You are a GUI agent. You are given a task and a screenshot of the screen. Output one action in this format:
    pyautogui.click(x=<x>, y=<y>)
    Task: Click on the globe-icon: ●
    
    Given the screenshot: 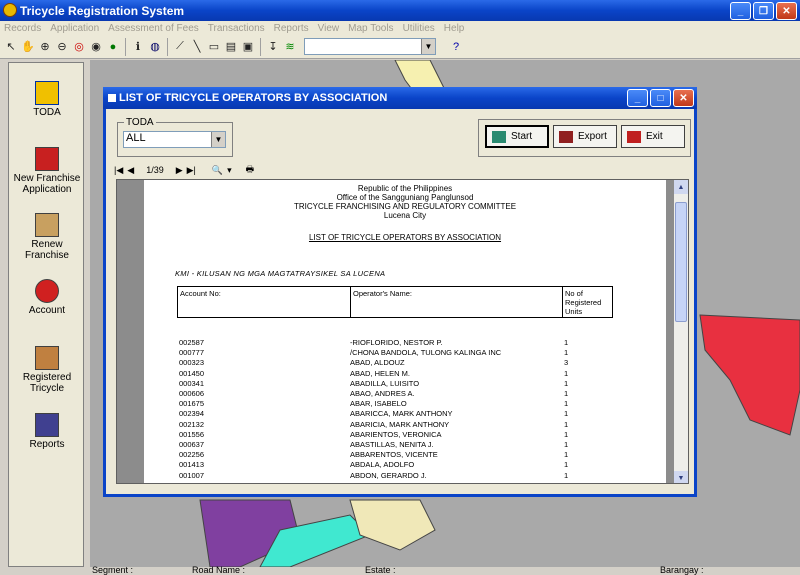 What is the action you would take?
    pyautogui.click(x=113, y=47)
    